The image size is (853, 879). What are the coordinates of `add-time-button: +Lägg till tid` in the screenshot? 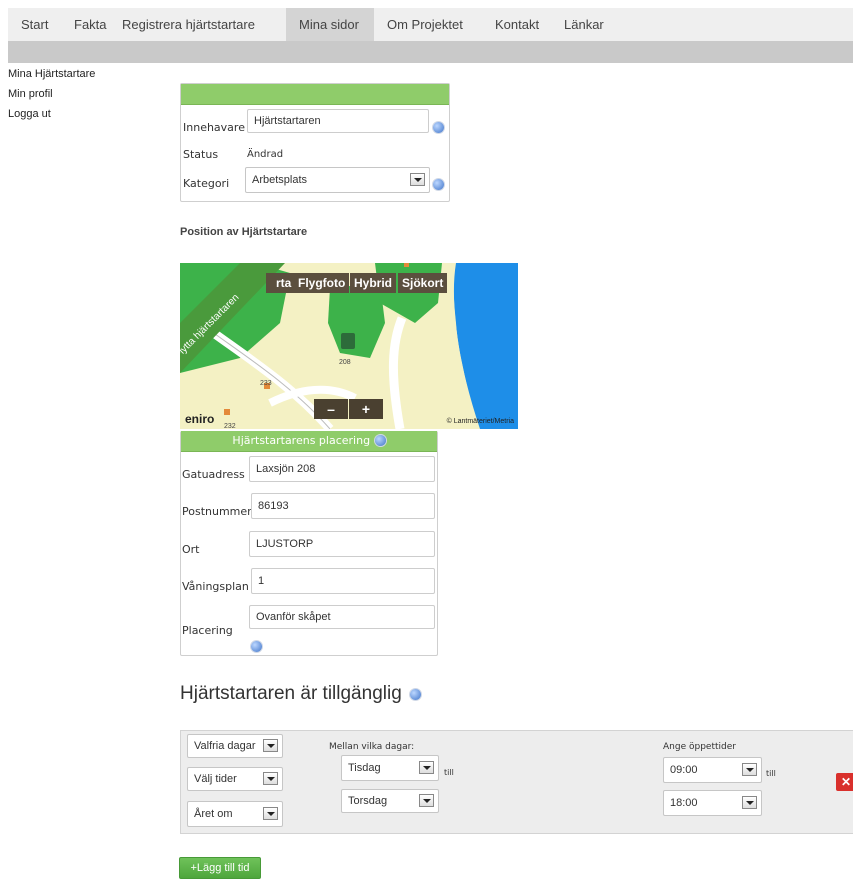 It's located at (220, 868).